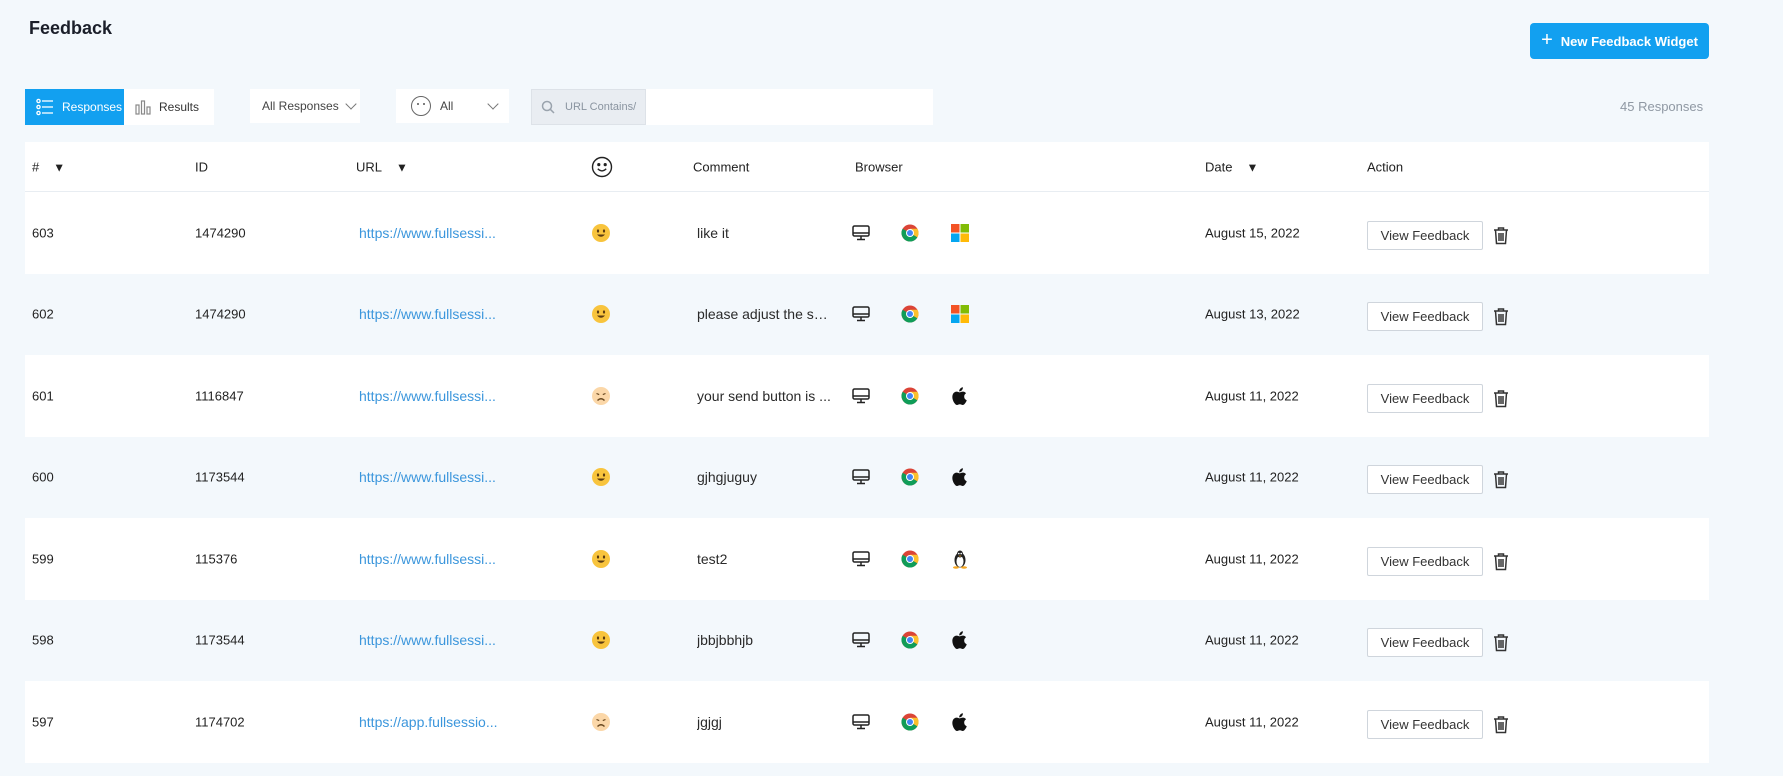 The image size is (1783, 776). I want to click on sentiment-filter-dropdown: All, so click(452, 106).